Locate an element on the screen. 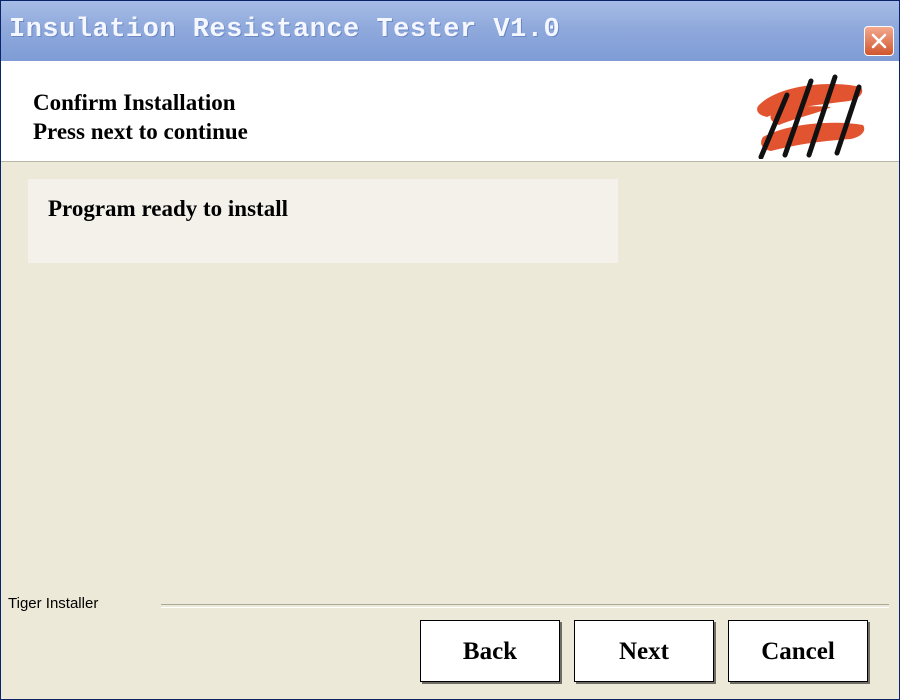  window-title: Insulation Resistance Tester V1.0 is located at coordinates (285, 30).